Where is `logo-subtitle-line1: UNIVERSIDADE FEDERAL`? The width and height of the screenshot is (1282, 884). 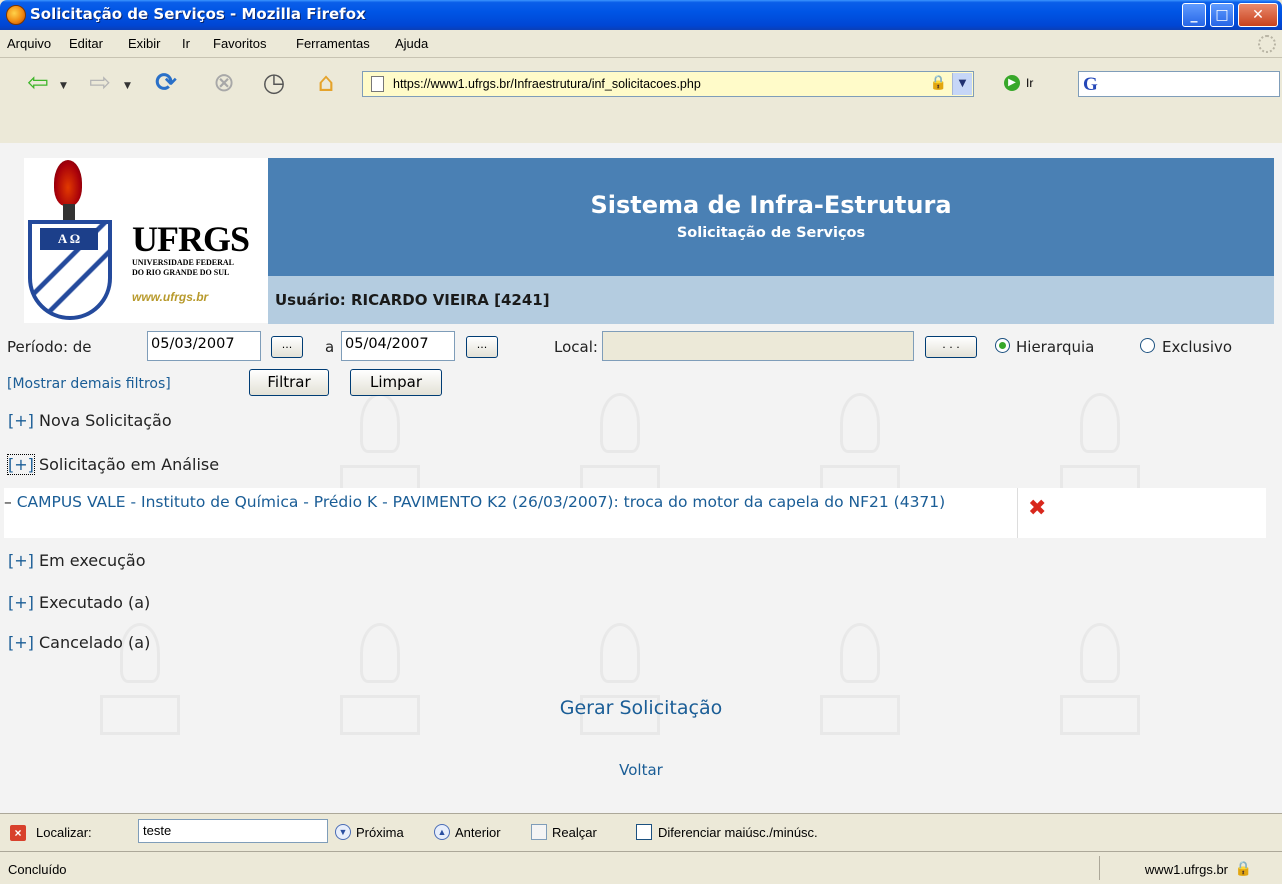
logo-subtitle-line1: UNIVERSIDADE FEDERAL is located at coordinates (183, 262).